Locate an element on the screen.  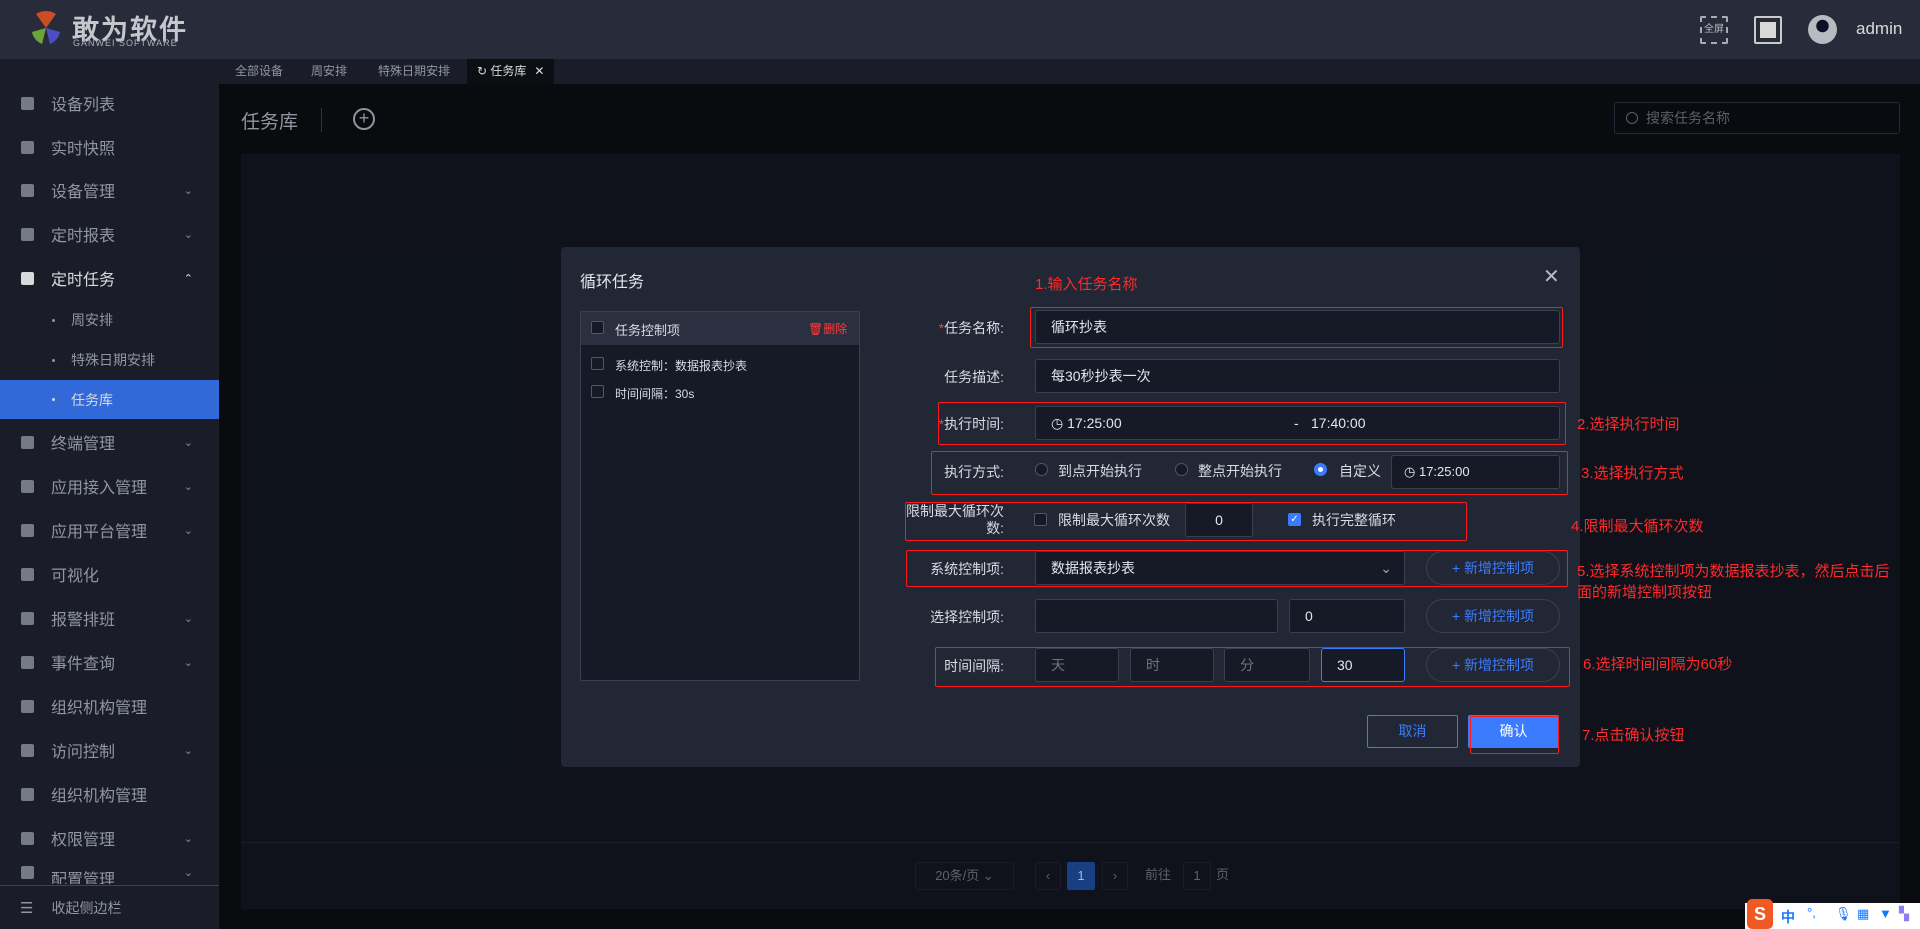
annotation-step-1: 1.输入任务名称 is located at coordinates (1086, 284).